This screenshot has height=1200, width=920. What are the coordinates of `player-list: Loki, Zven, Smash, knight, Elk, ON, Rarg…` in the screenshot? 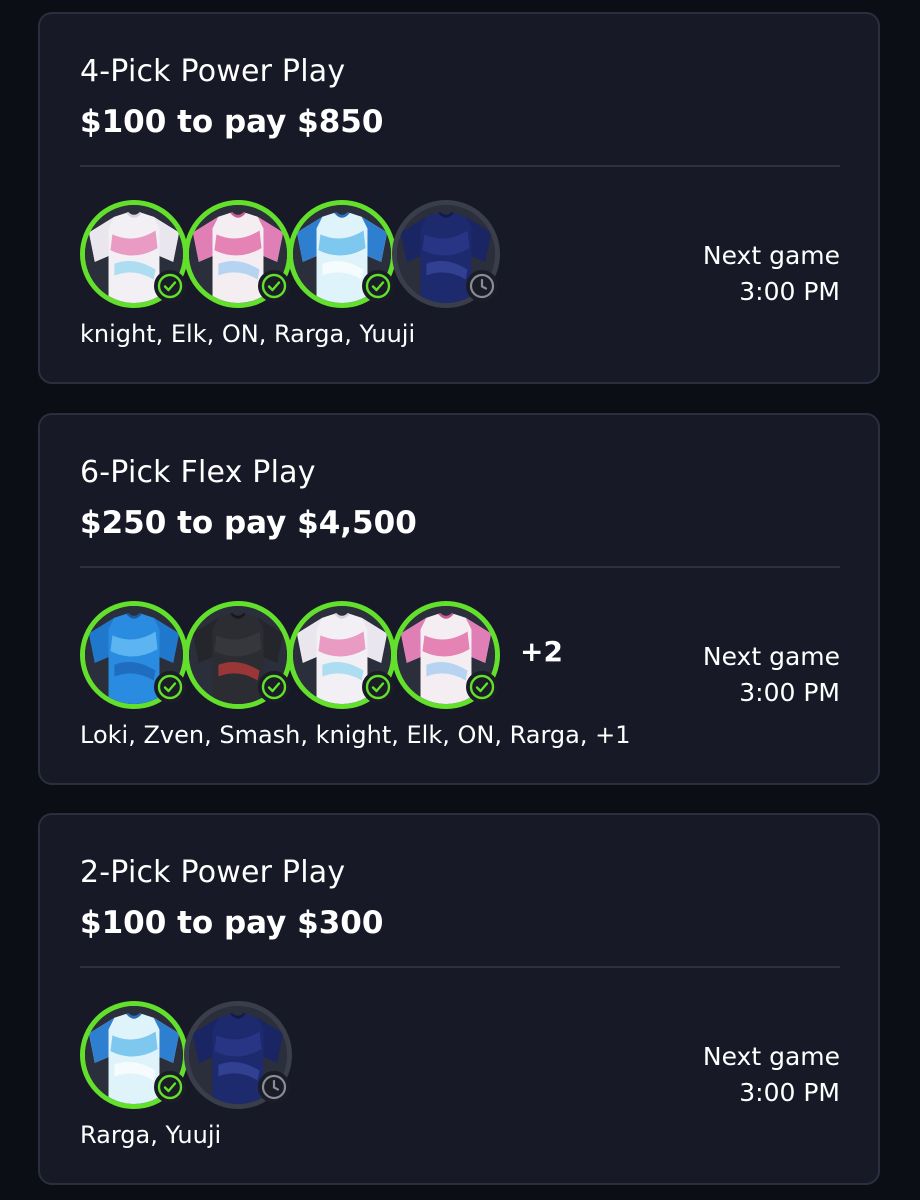 It's located at (355, 735).